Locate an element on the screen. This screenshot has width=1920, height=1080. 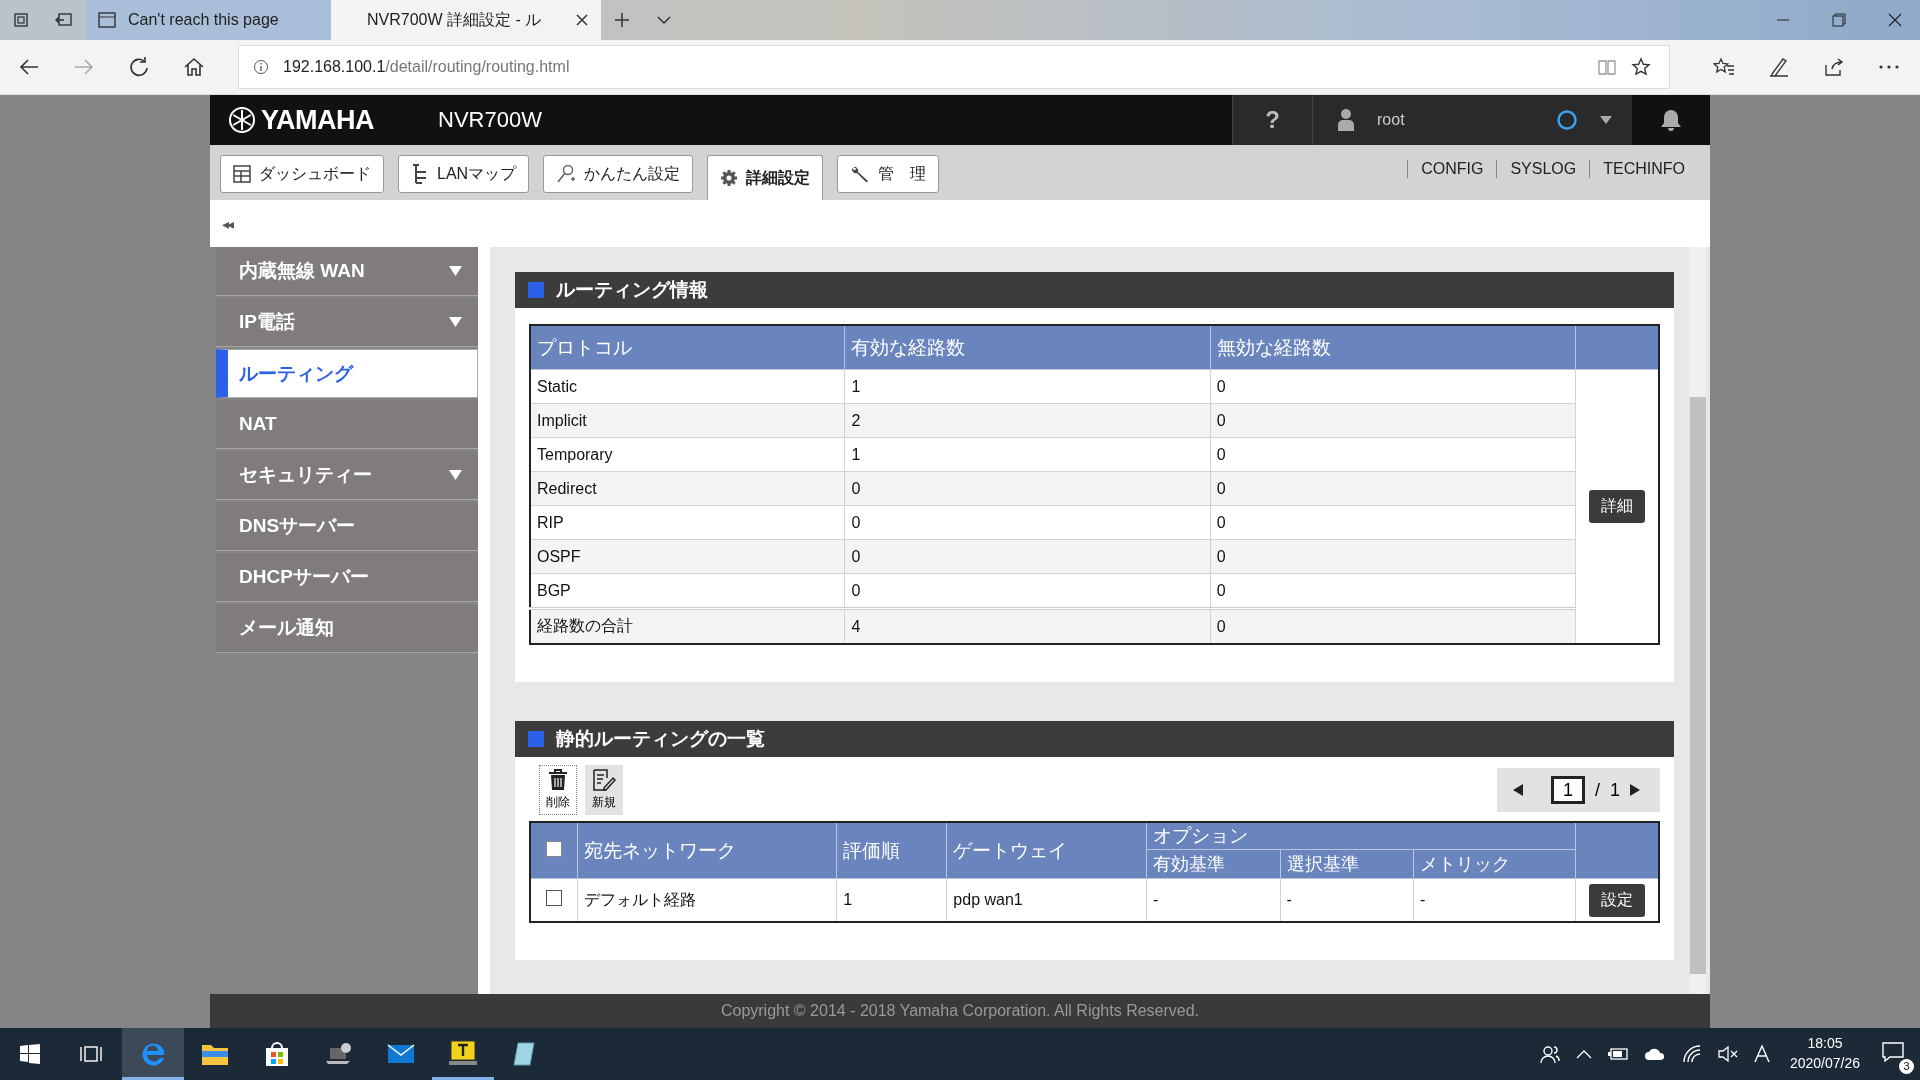
url-text: 192.168.100.1/detail/routing/routing.html is located at coordinates (426, 67).